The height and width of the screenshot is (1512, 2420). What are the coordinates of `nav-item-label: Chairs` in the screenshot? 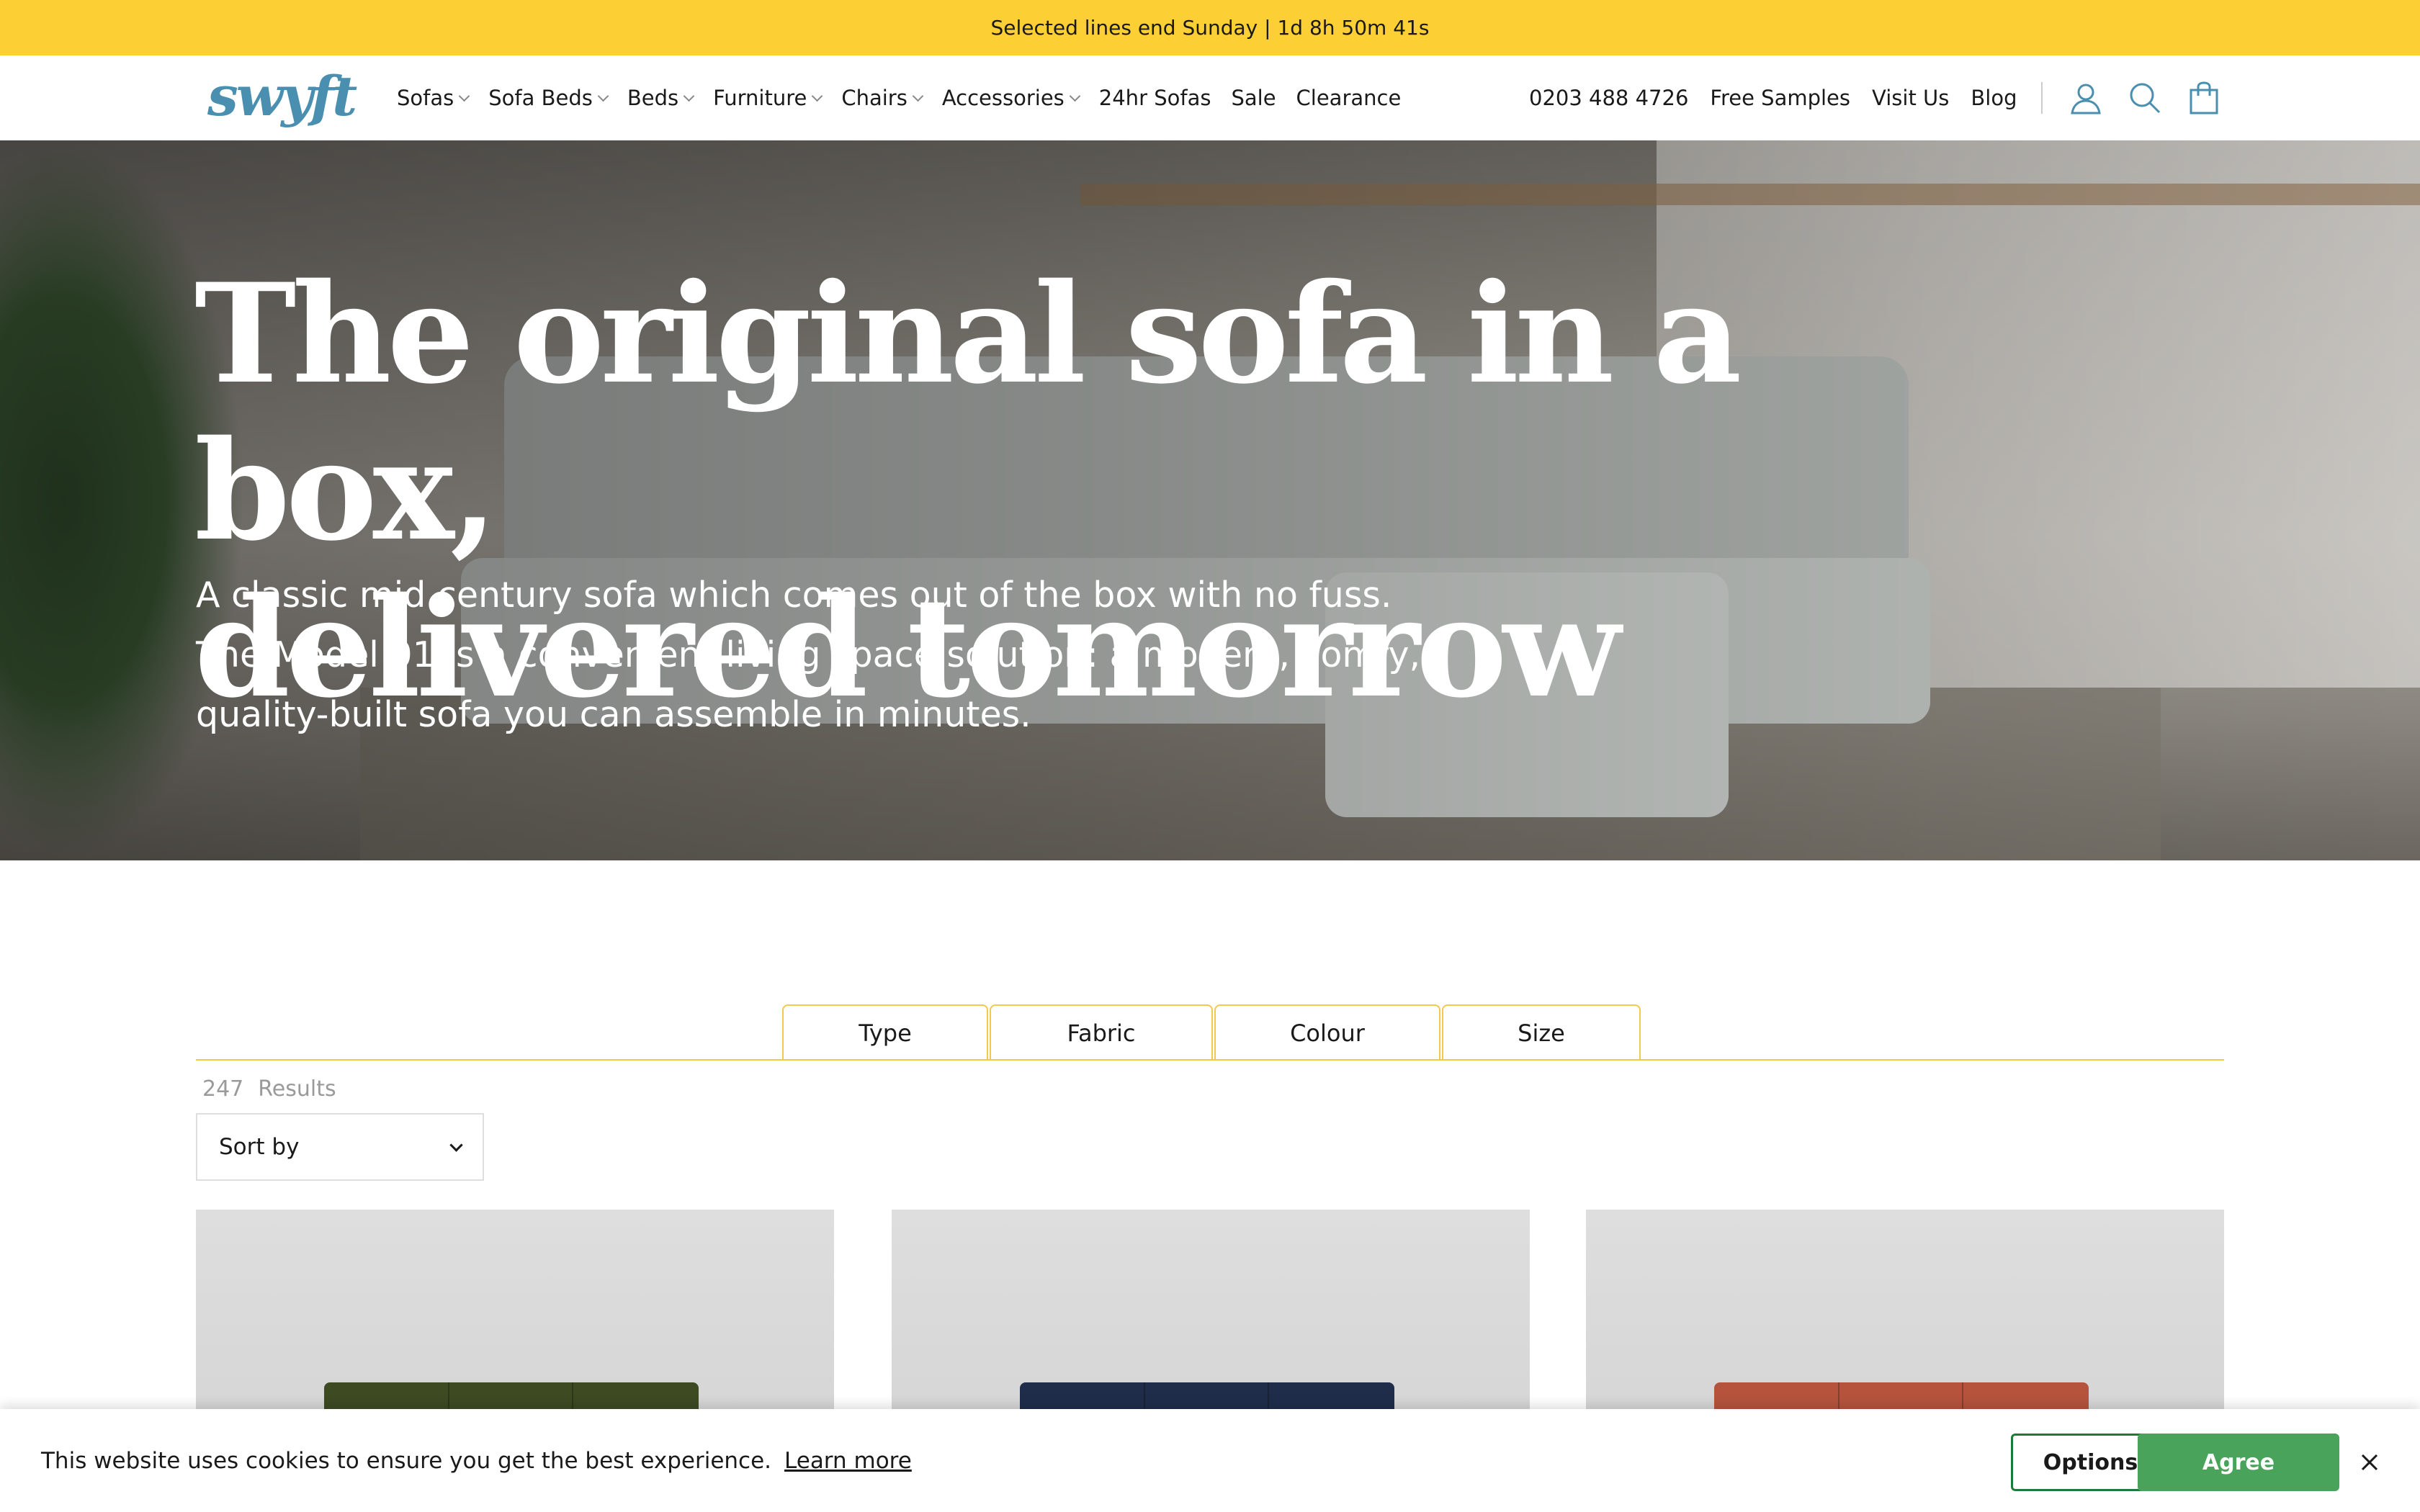 It's located at (874, 98).